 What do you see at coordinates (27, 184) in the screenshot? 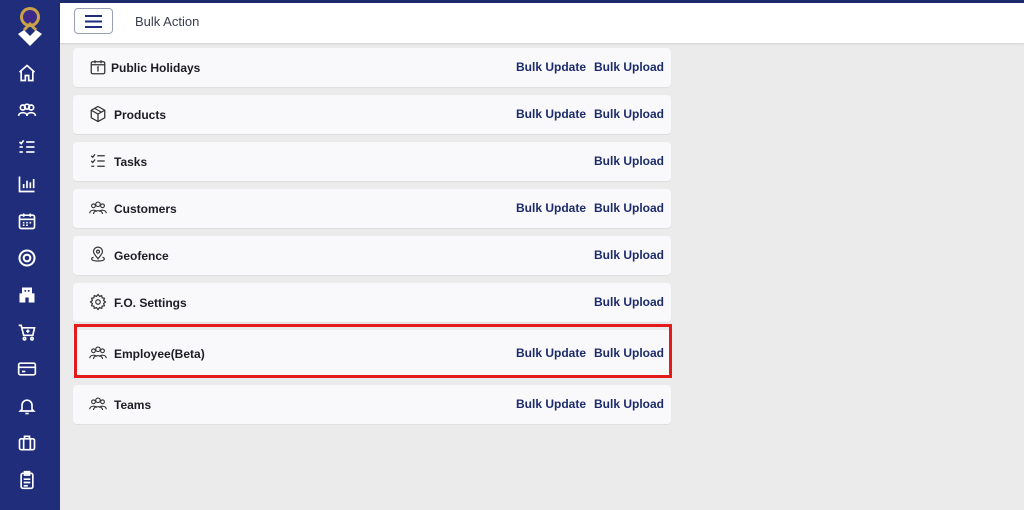
I see `chart-icon` at bounding box center [27, 184].